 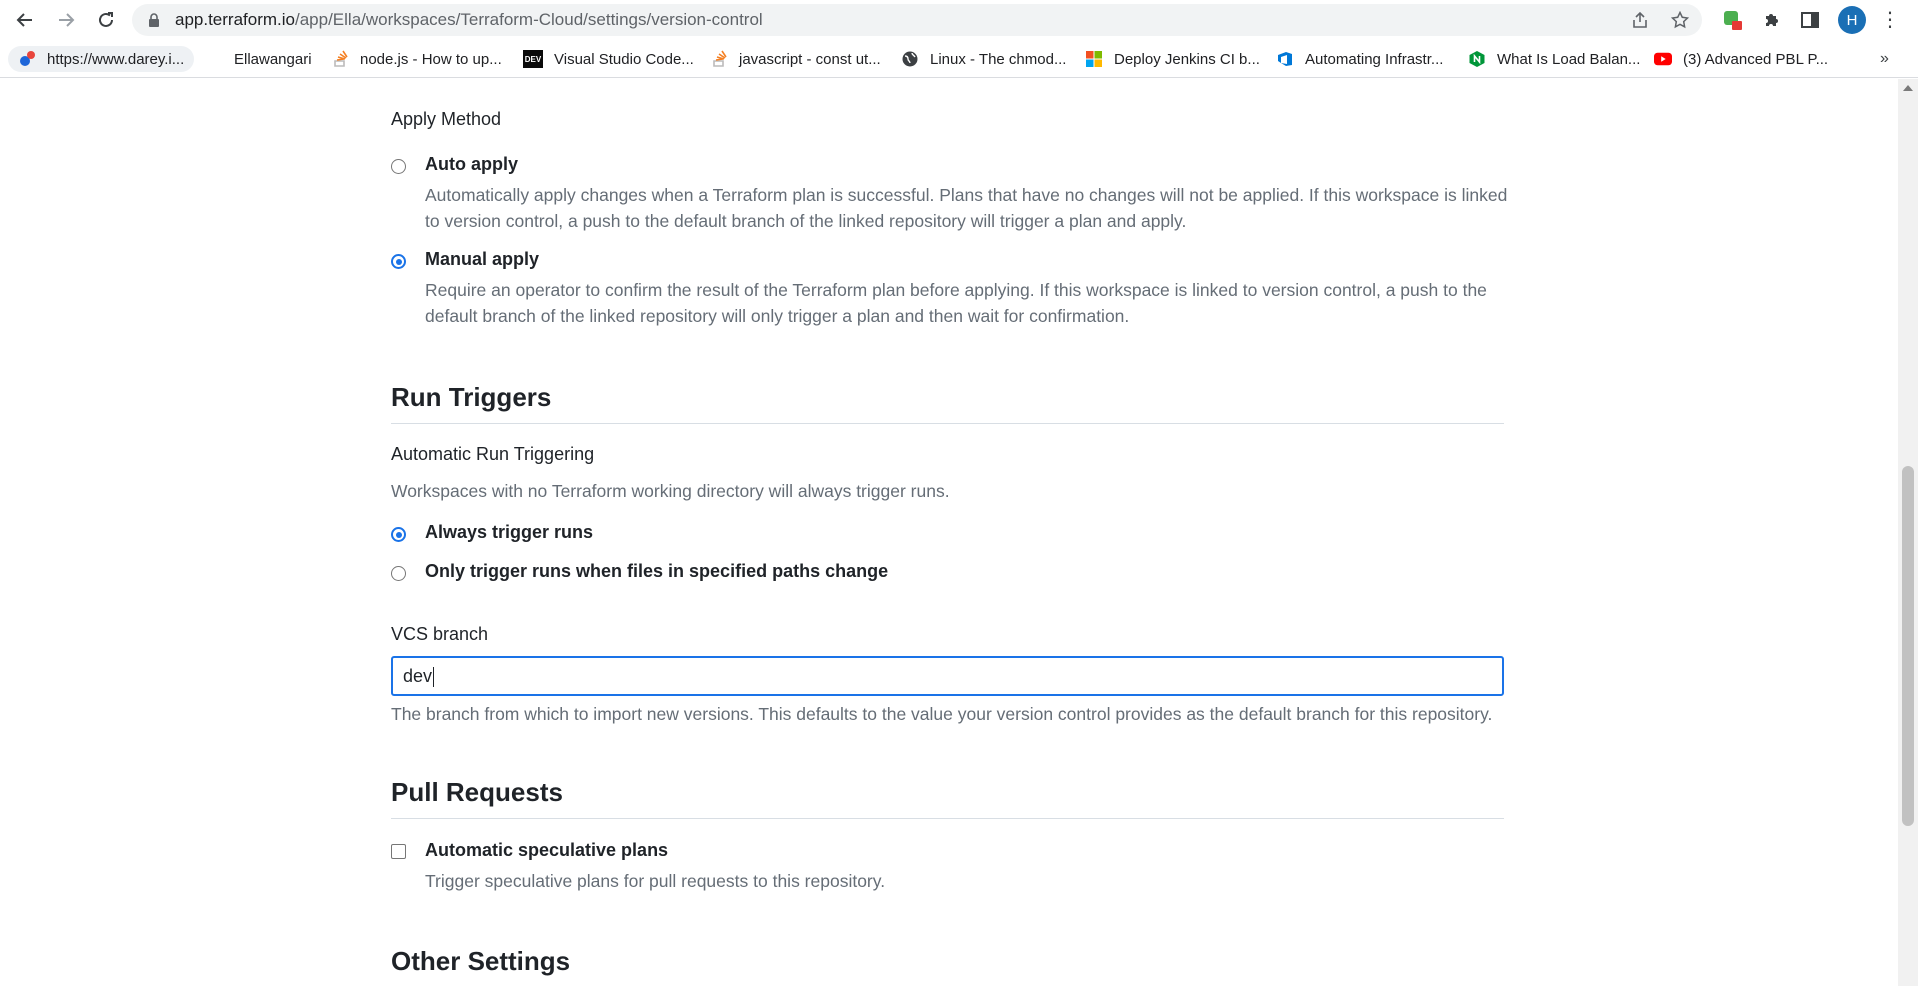 What do you see at coordinates (1285, 59) in the screenshot?
I see `azure-devops-icon` at bounding box center [1285, 59].